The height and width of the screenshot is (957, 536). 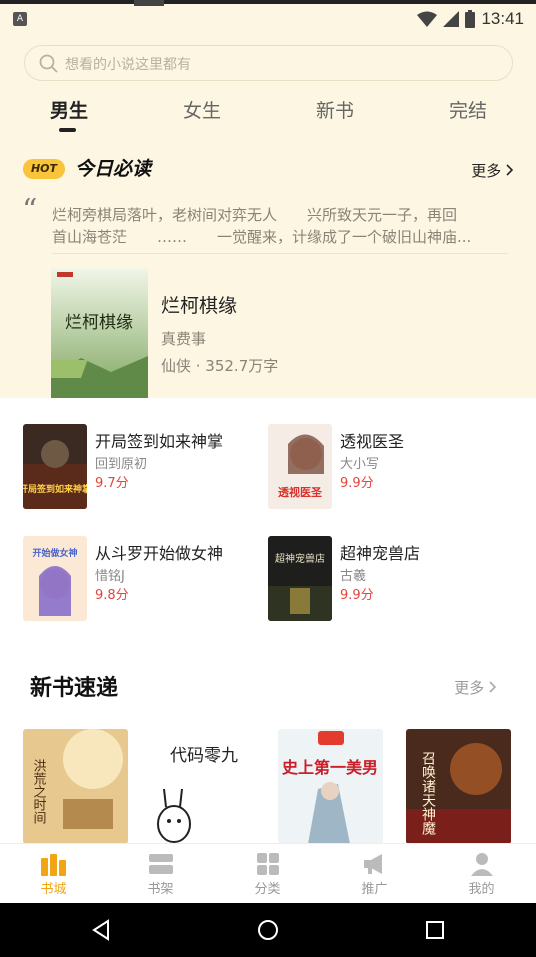 What do you see at coordinates (44, 169) in the screenshot?
I see `hot-badge: HOT` at bounding box center [44, 169].